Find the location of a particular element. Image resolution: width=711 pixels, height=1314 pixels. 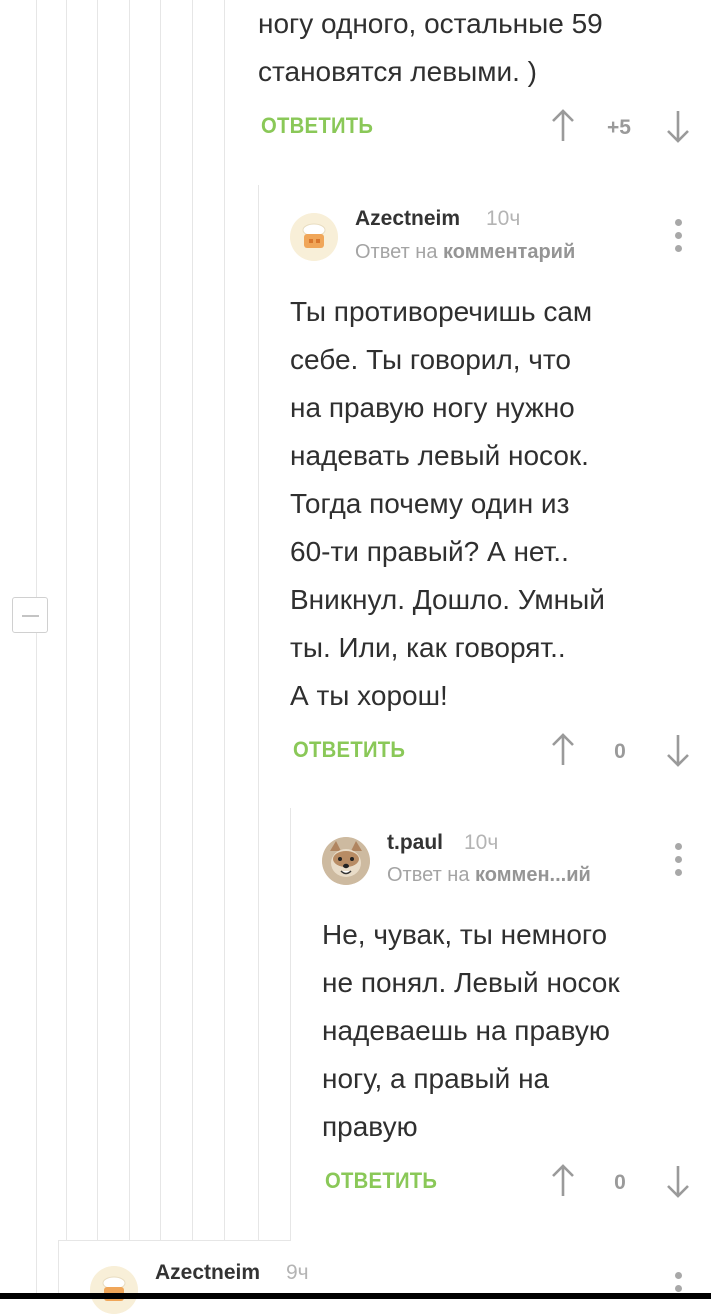

comment-time: 9ч is located at coordinates (297, 1272).